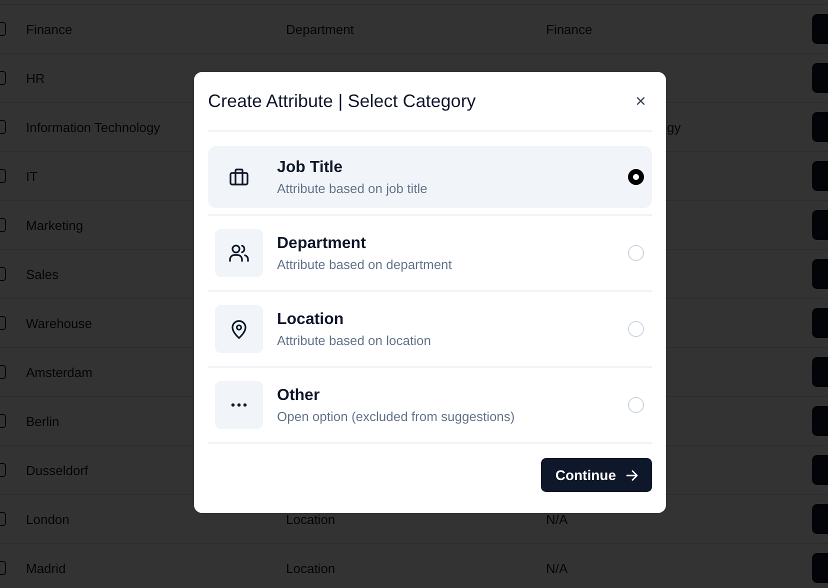 Image resolution: width=828 pixels, height=588 pixels. What do you see at coordinates (299, 395) in the screenshot?
I see `option-label: Other` at bounding box center [299, 395].